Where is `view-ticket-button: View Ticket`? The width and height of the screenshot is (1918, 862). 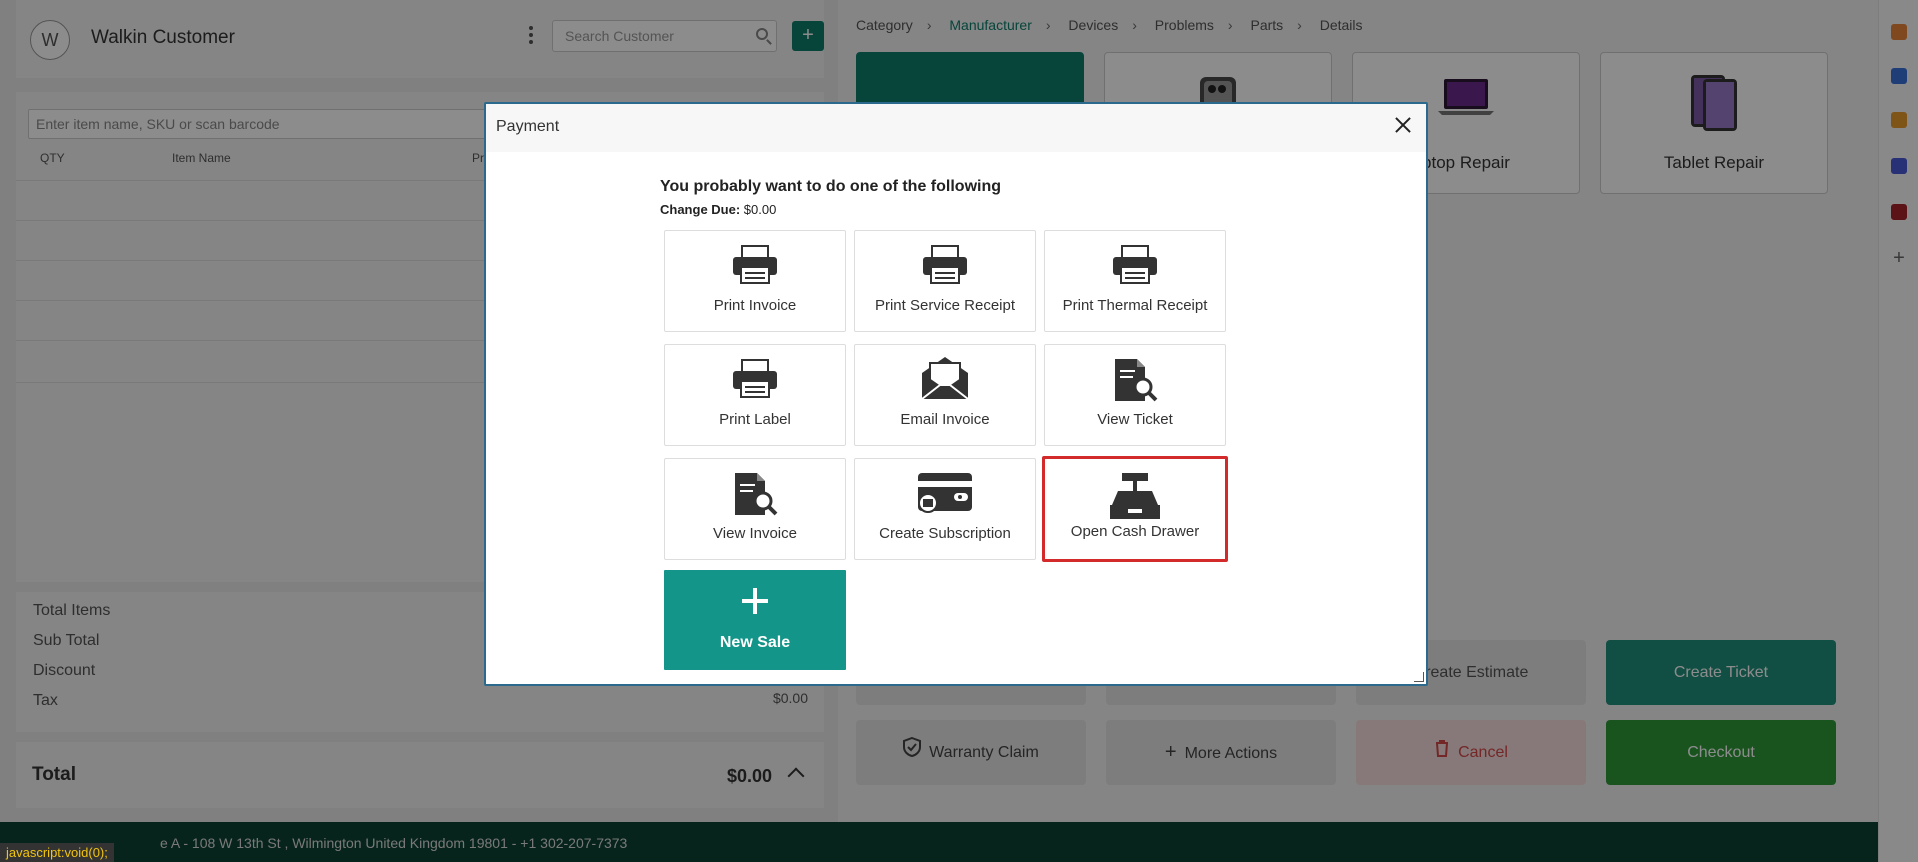
view-ticket-button: View Ticket is located at coordinates (1135, 395).